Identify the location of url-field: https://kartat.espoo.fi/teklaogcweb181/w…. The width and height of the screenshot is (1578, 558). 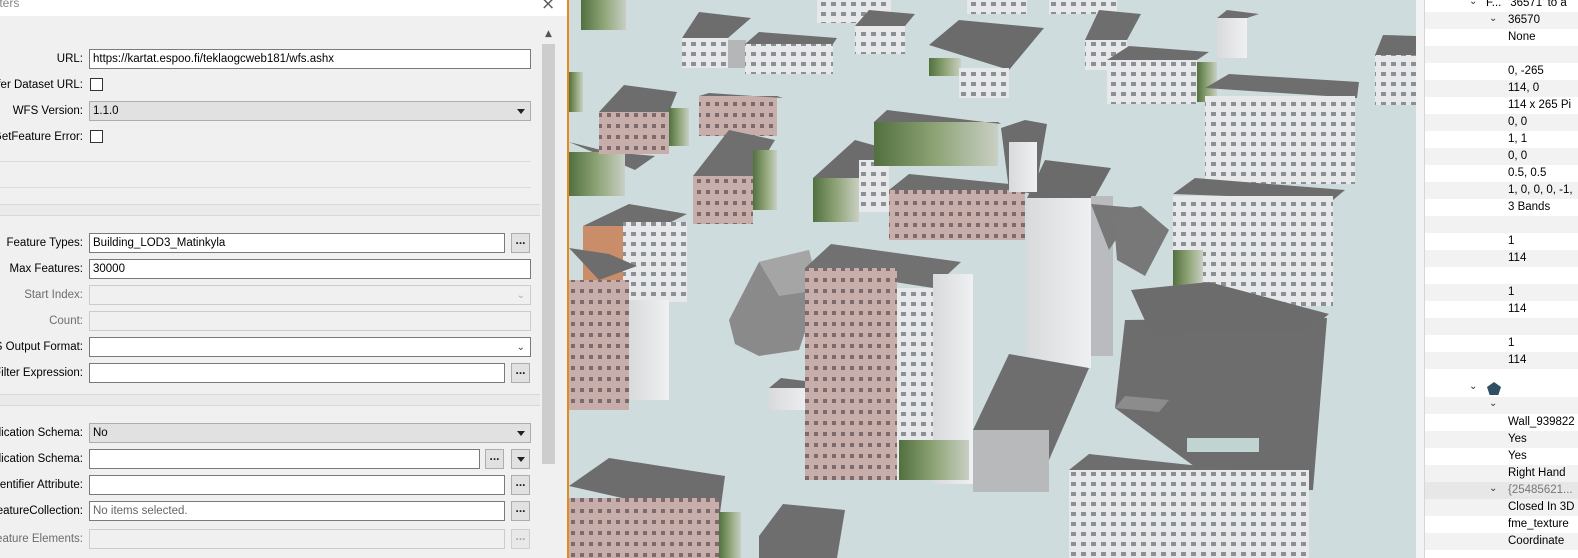
(310, 59).